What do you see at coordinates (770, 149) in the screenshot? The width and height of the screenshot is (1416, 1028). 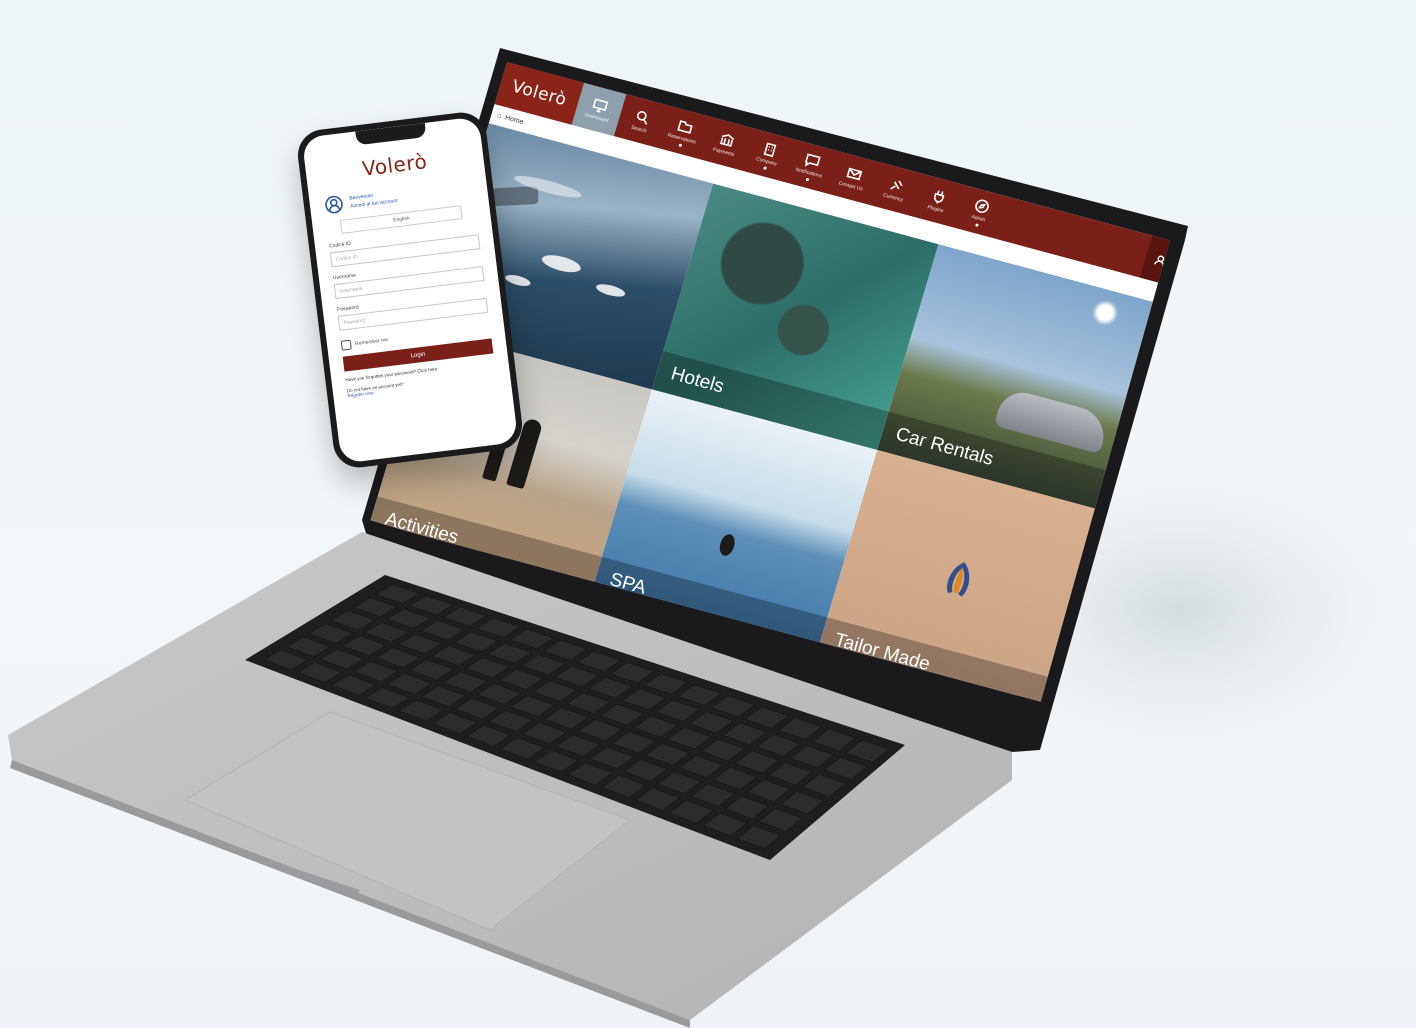 I see `building-icon` at bounding box center [770, 149].